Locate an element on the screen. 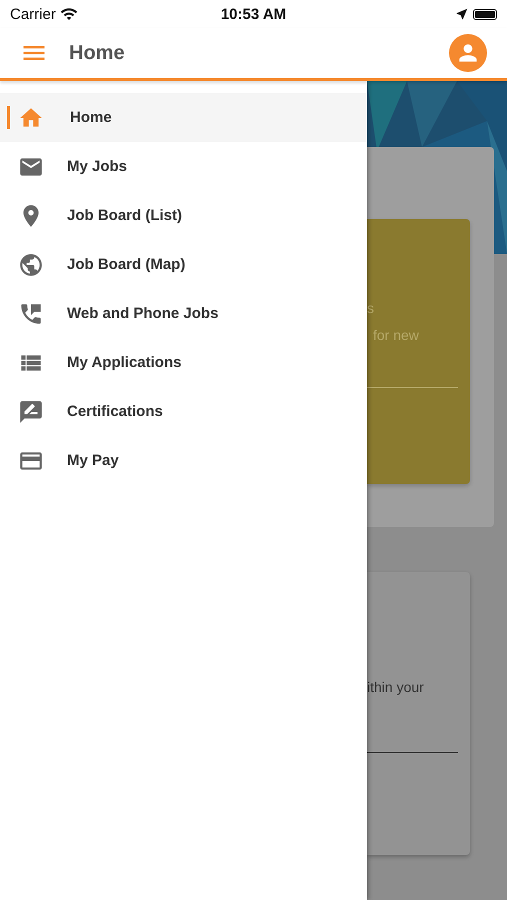  clock-time: 10:53 AM is located at coordinates (253, 14).